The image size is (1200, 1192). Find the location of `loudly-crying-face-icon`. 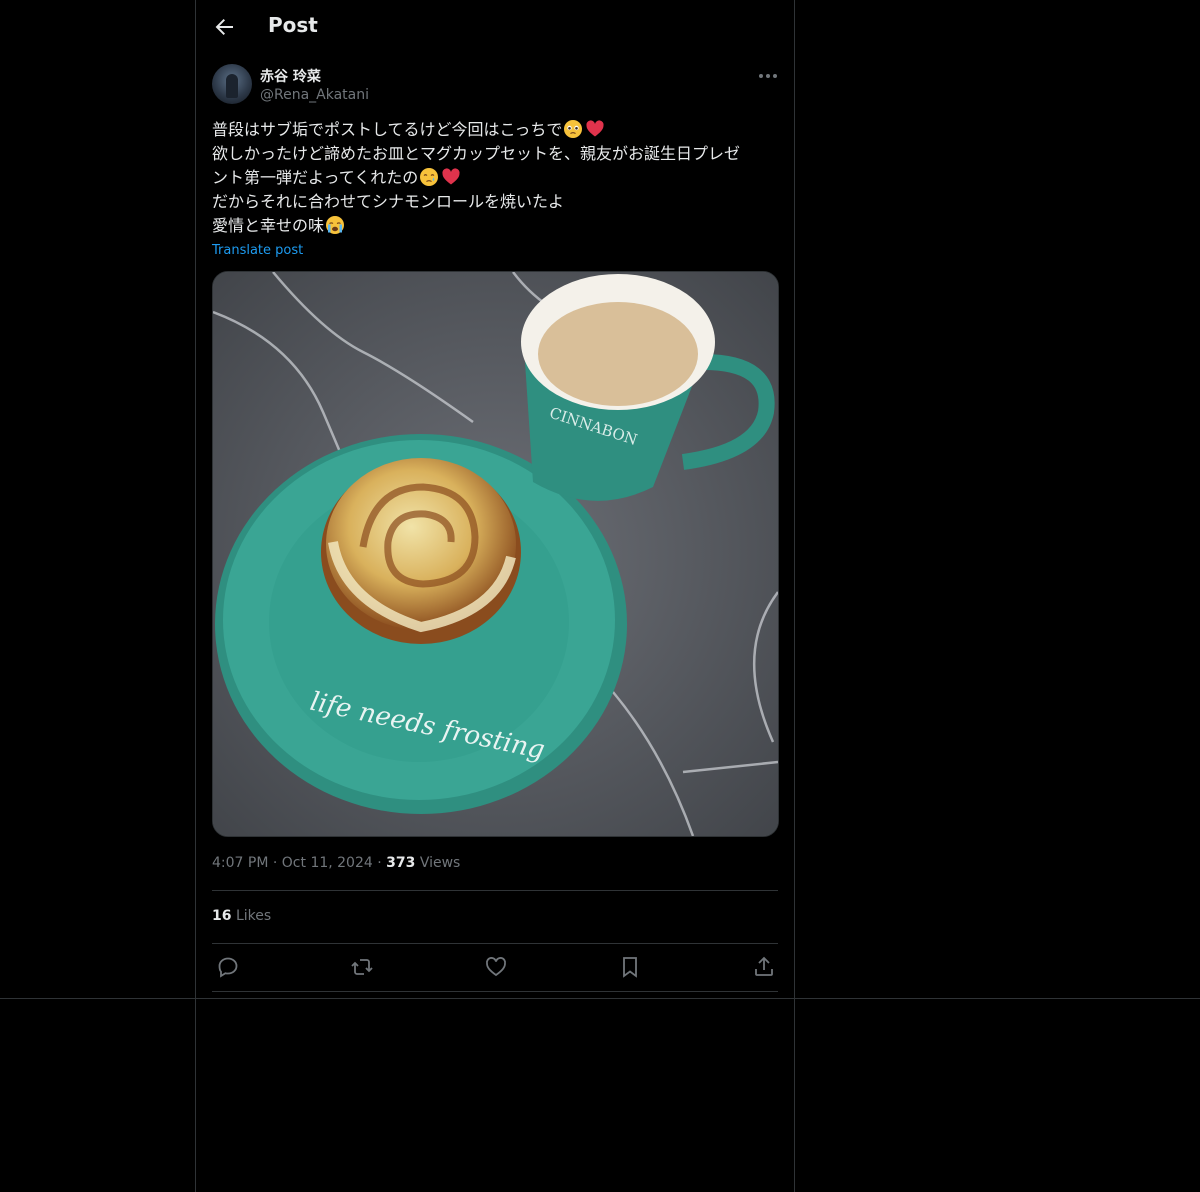

loudly-crying-face-icon is located at coordinates (335, 225).